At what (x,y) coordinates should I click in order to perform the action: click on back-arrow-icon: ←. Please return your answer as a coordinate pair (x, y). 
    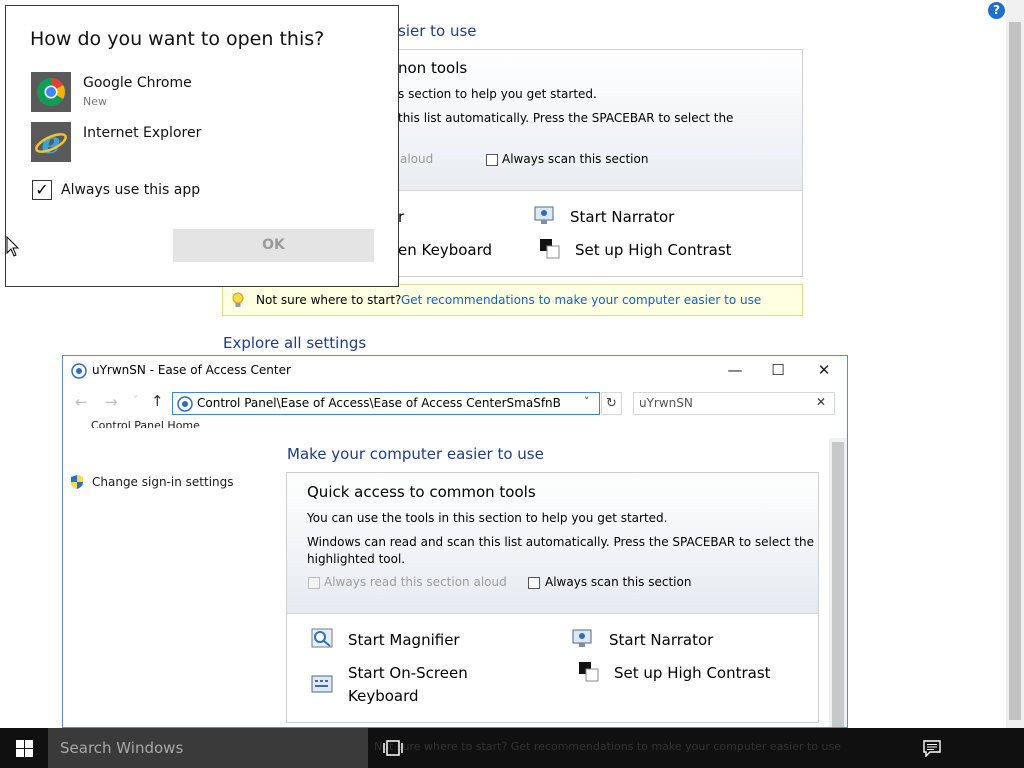
    Looking at the image, I should click on (81, 402).